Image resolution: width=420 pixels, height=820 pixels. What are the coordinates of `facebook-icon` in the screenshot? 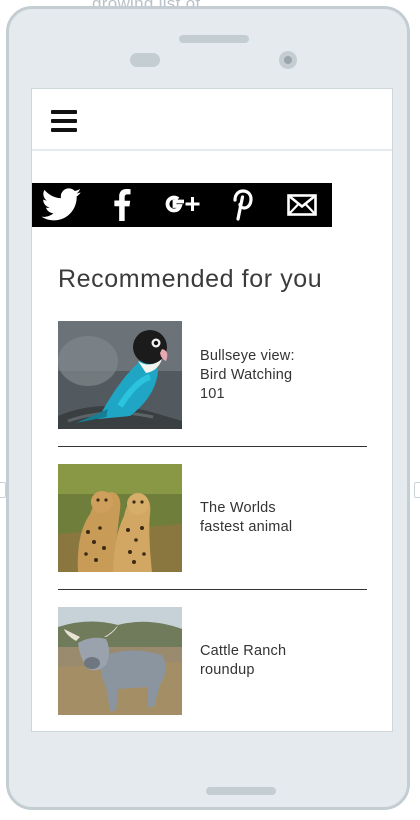 It's located at (122, 205).